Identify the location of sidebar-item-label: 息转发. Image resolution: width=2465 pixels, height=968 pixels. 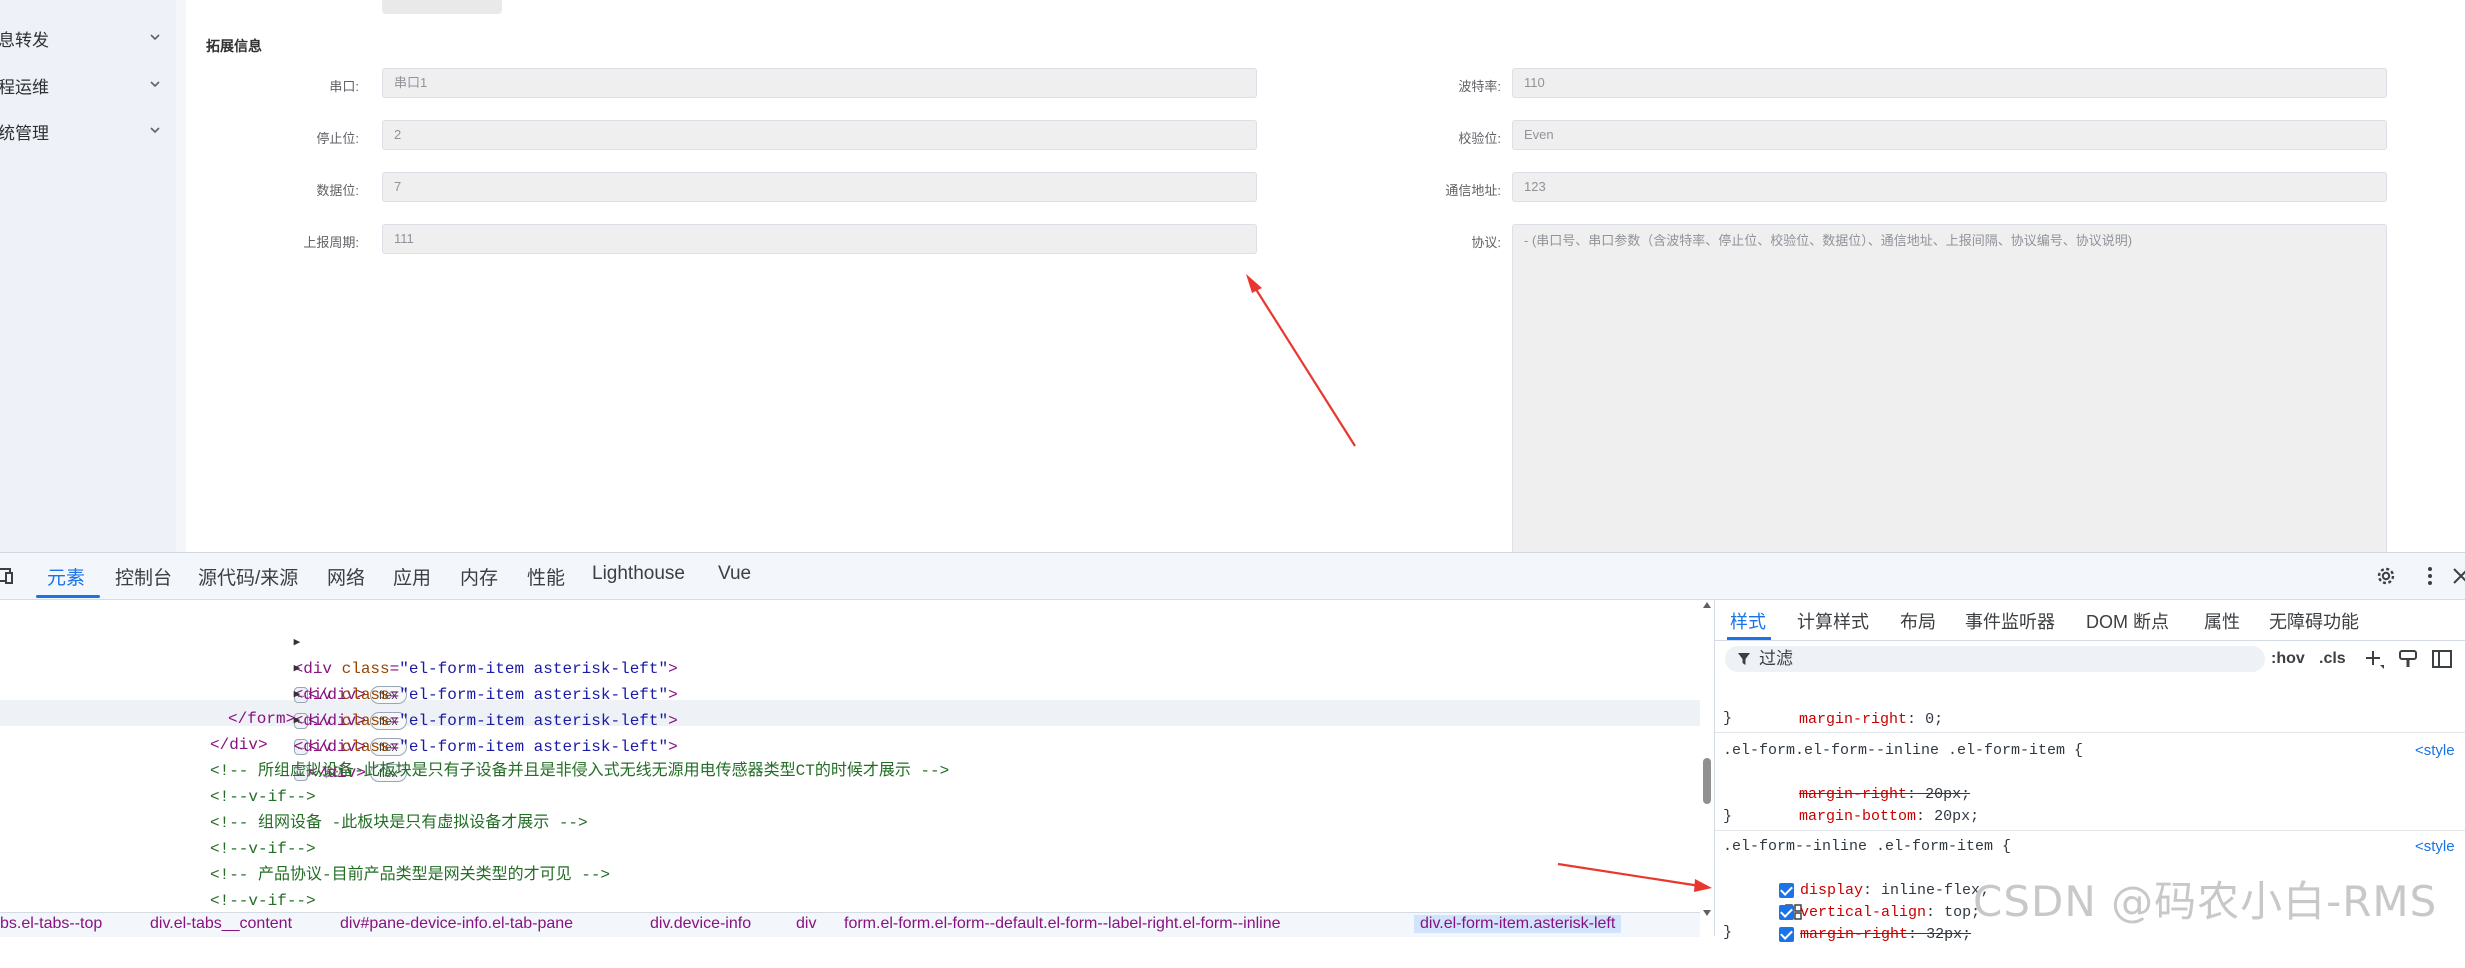
(24, 40).